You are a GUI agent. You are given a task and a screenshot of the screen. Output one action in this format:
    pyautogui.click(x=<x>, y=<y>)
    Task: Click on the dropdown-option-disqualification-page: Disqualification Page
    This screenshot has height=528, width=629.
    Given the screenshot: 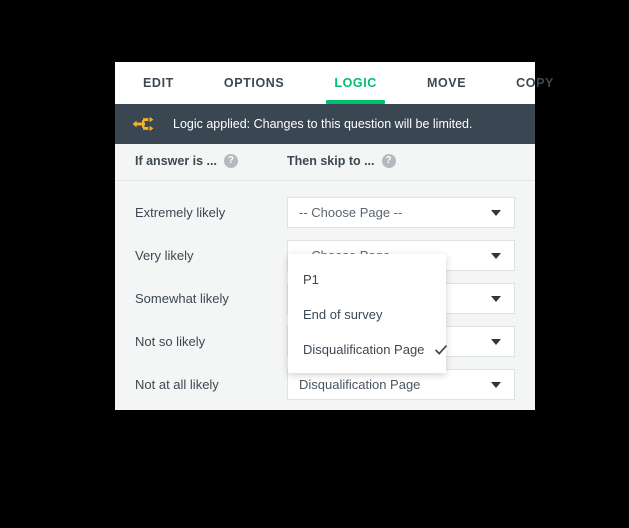 What is the action you would take?
    pyautogui.click(x=368, y=349)
    